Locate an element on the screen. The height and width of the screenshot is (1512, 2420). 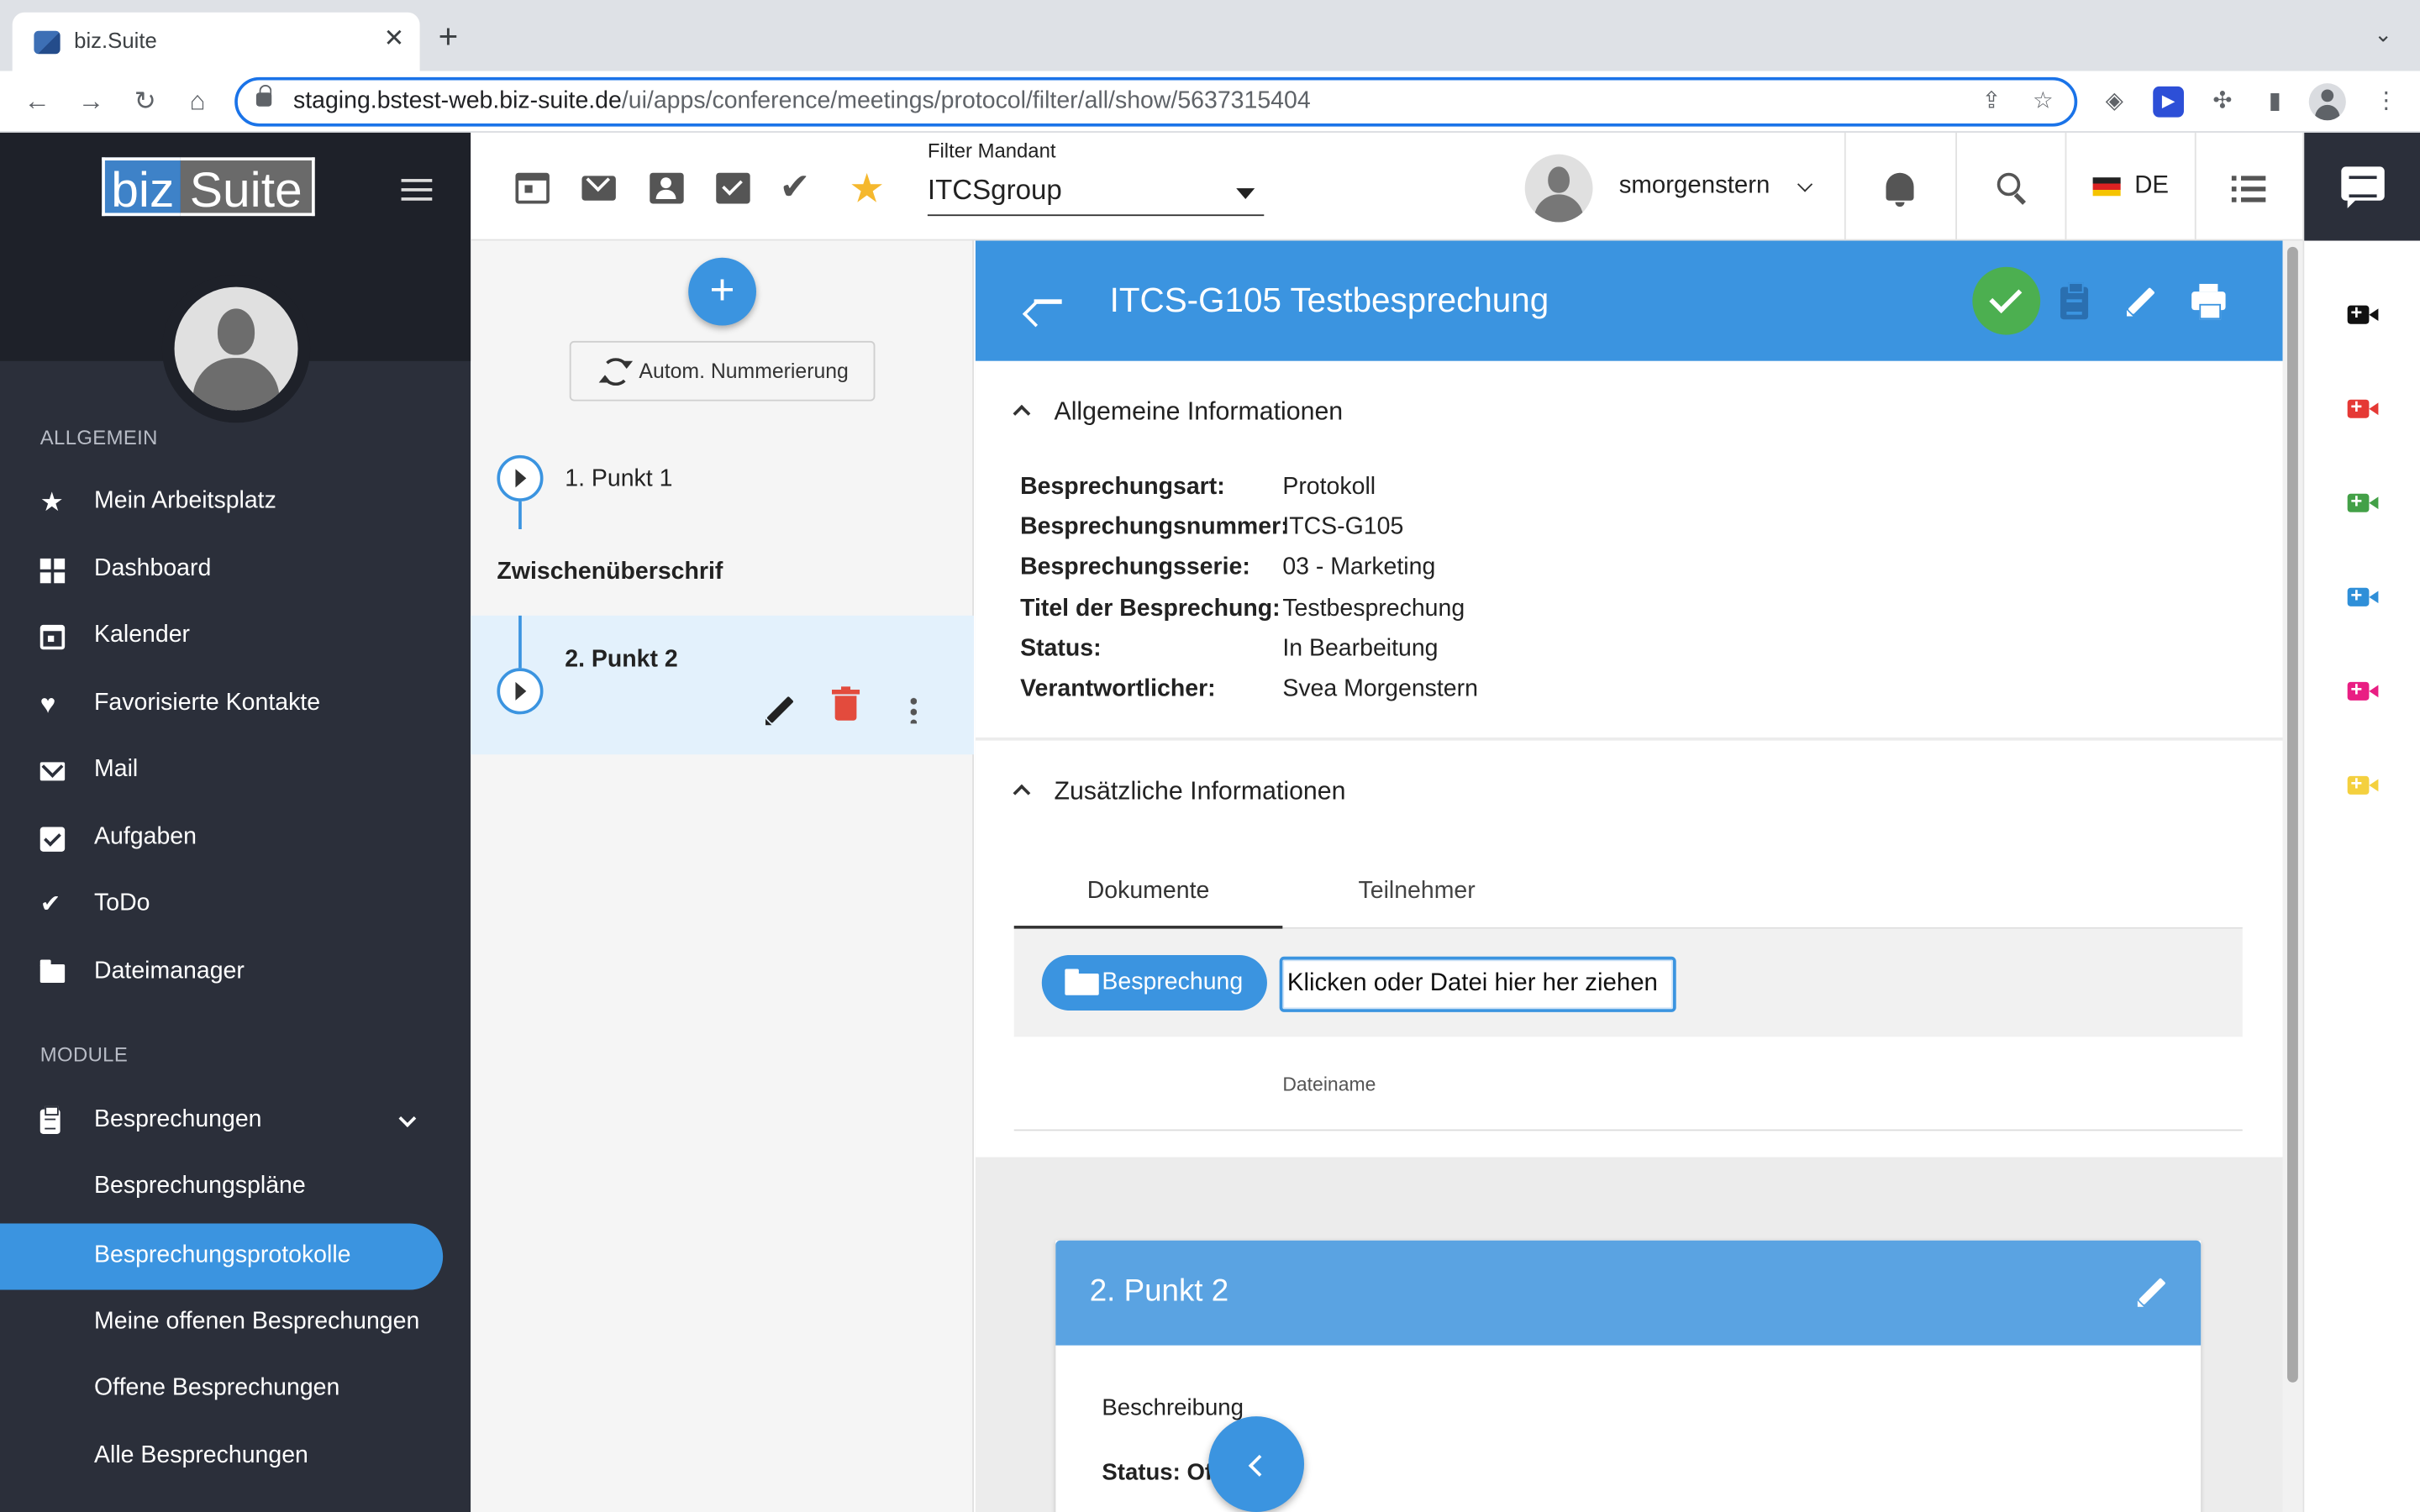
side-panel-icon: ▮ is located at coordinates (2275, 102).